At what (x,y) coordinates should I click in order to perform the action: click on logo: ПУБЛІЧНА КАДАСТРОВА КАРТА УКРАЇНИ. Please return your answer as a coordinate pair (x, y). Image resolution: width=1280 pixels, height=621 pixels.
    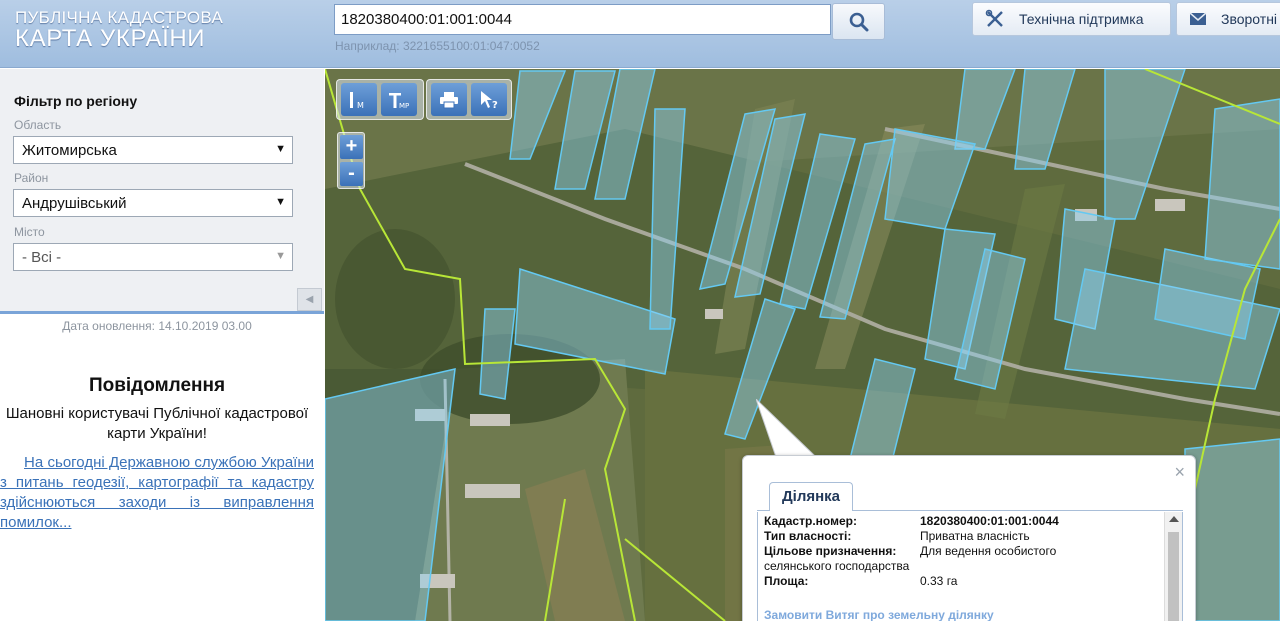
    Looking at the image, I should click on (119, 30).